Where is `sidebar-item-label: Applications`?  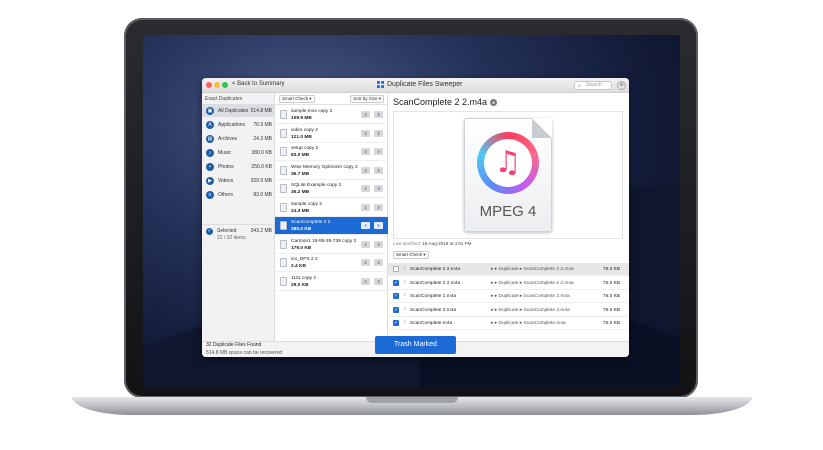
sidebar-item-label: Applications is located at coordinates (231, 124).